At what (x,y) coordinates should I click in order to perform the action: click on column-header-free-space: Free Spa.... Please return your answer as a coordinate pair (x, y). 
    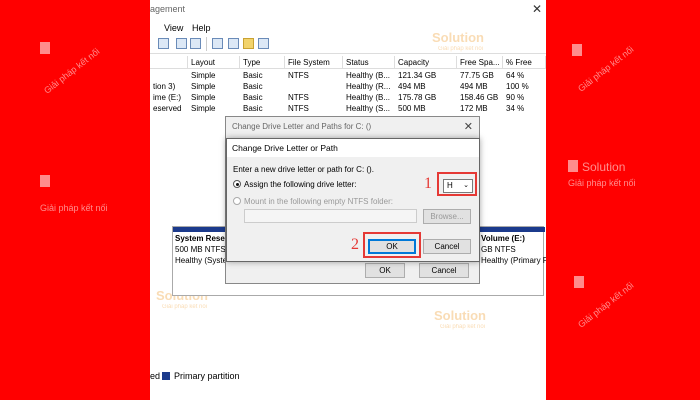
    Looking at the image, I should click on (480, 62).